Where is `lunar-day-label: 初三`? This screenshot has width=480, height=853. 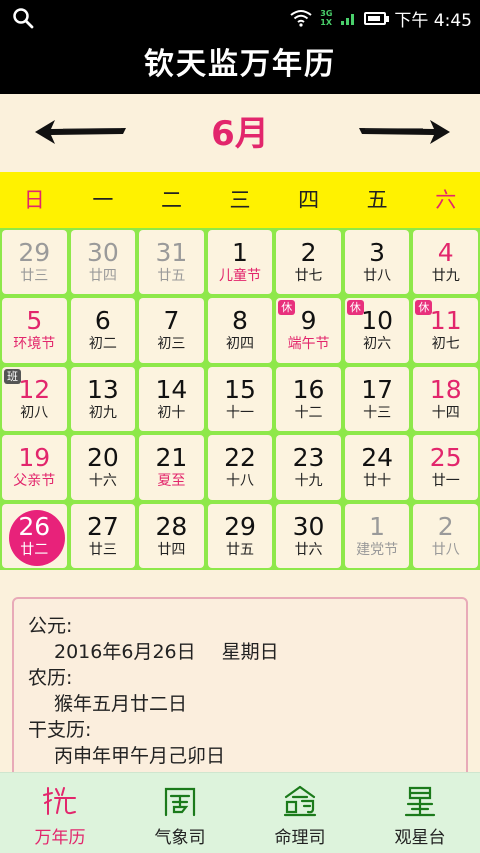
lunar-day-label: 初三 is located at coordinates (171, 344).